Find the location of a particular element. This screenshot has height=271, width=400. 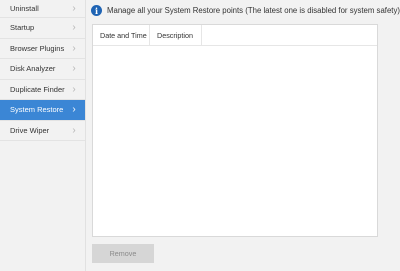

sidebar-item-label: Duplicate Finder is located at coordinates (37, 89).